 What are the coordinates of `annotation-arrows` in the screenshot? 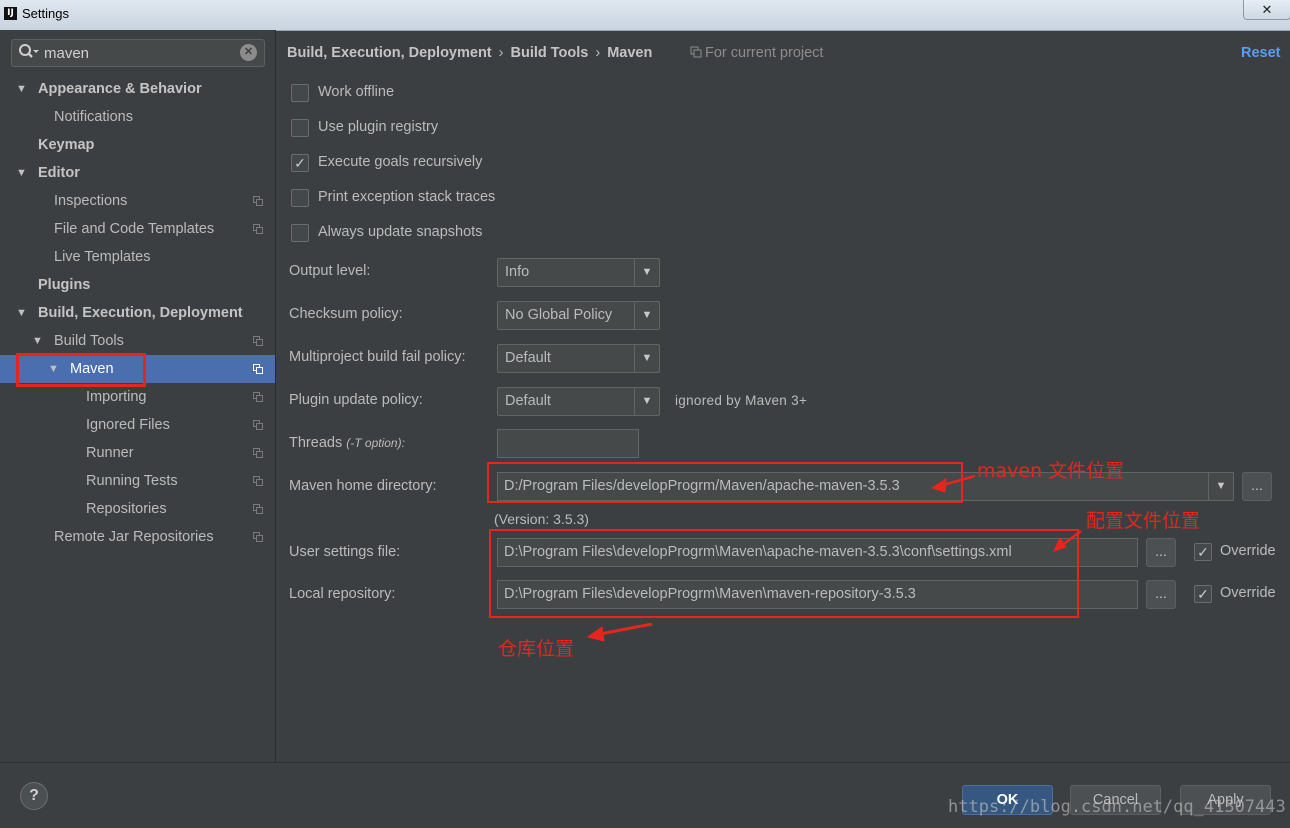 It's located at (834, 558).